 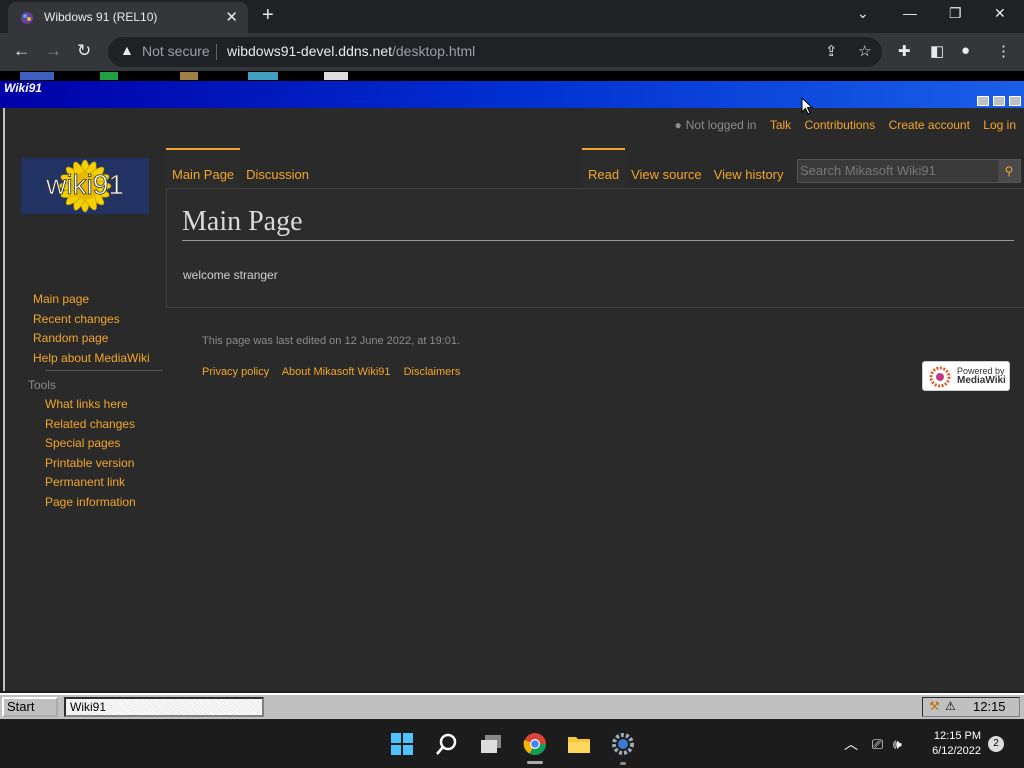 I want to click on mediawiki-flower-icon, so click(x=940, y=377).